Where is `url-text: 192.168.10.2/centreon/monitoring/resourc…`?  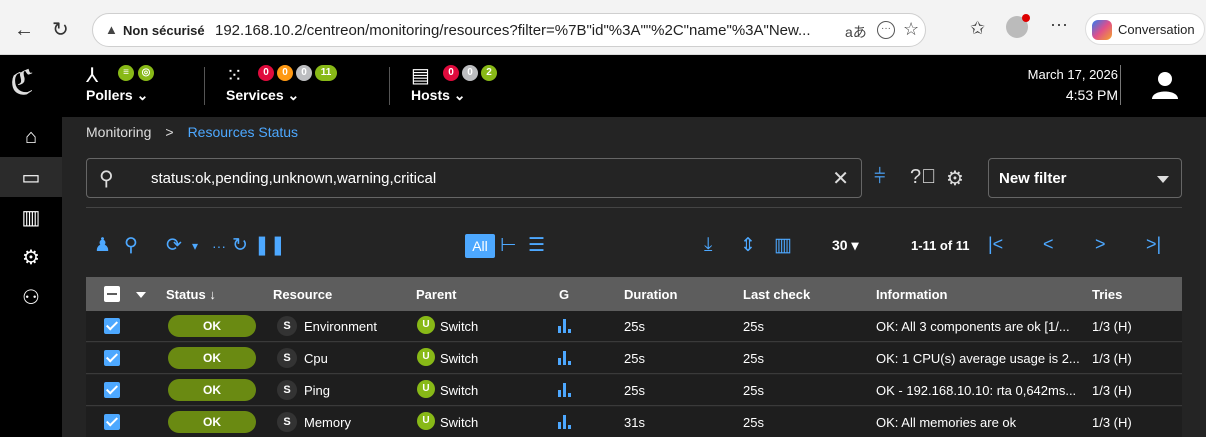 url-text: 192.168.10.2/centreon/monitoring/resourc… is located at coordinates (513, 30).